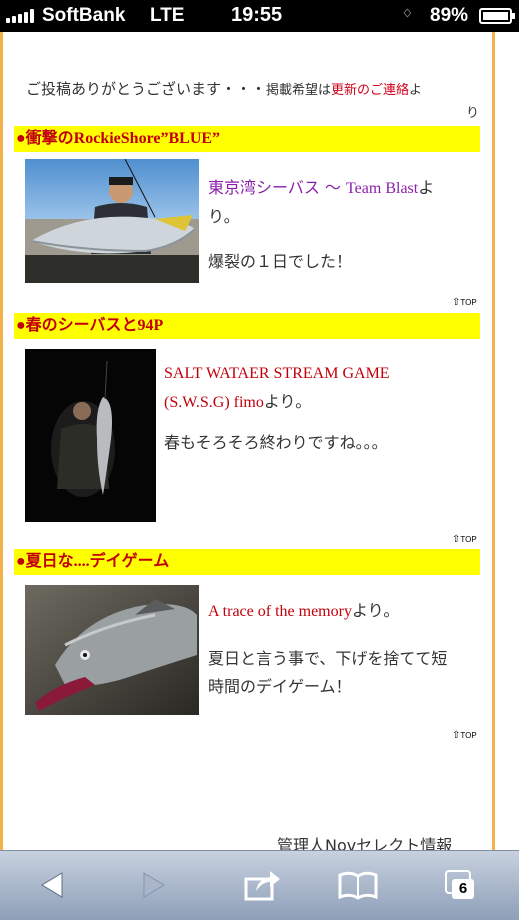  What do you see at coordinates (22, 16) in the screenshot?
I see `signal-strength-icon` at bounding box center [22, 16].